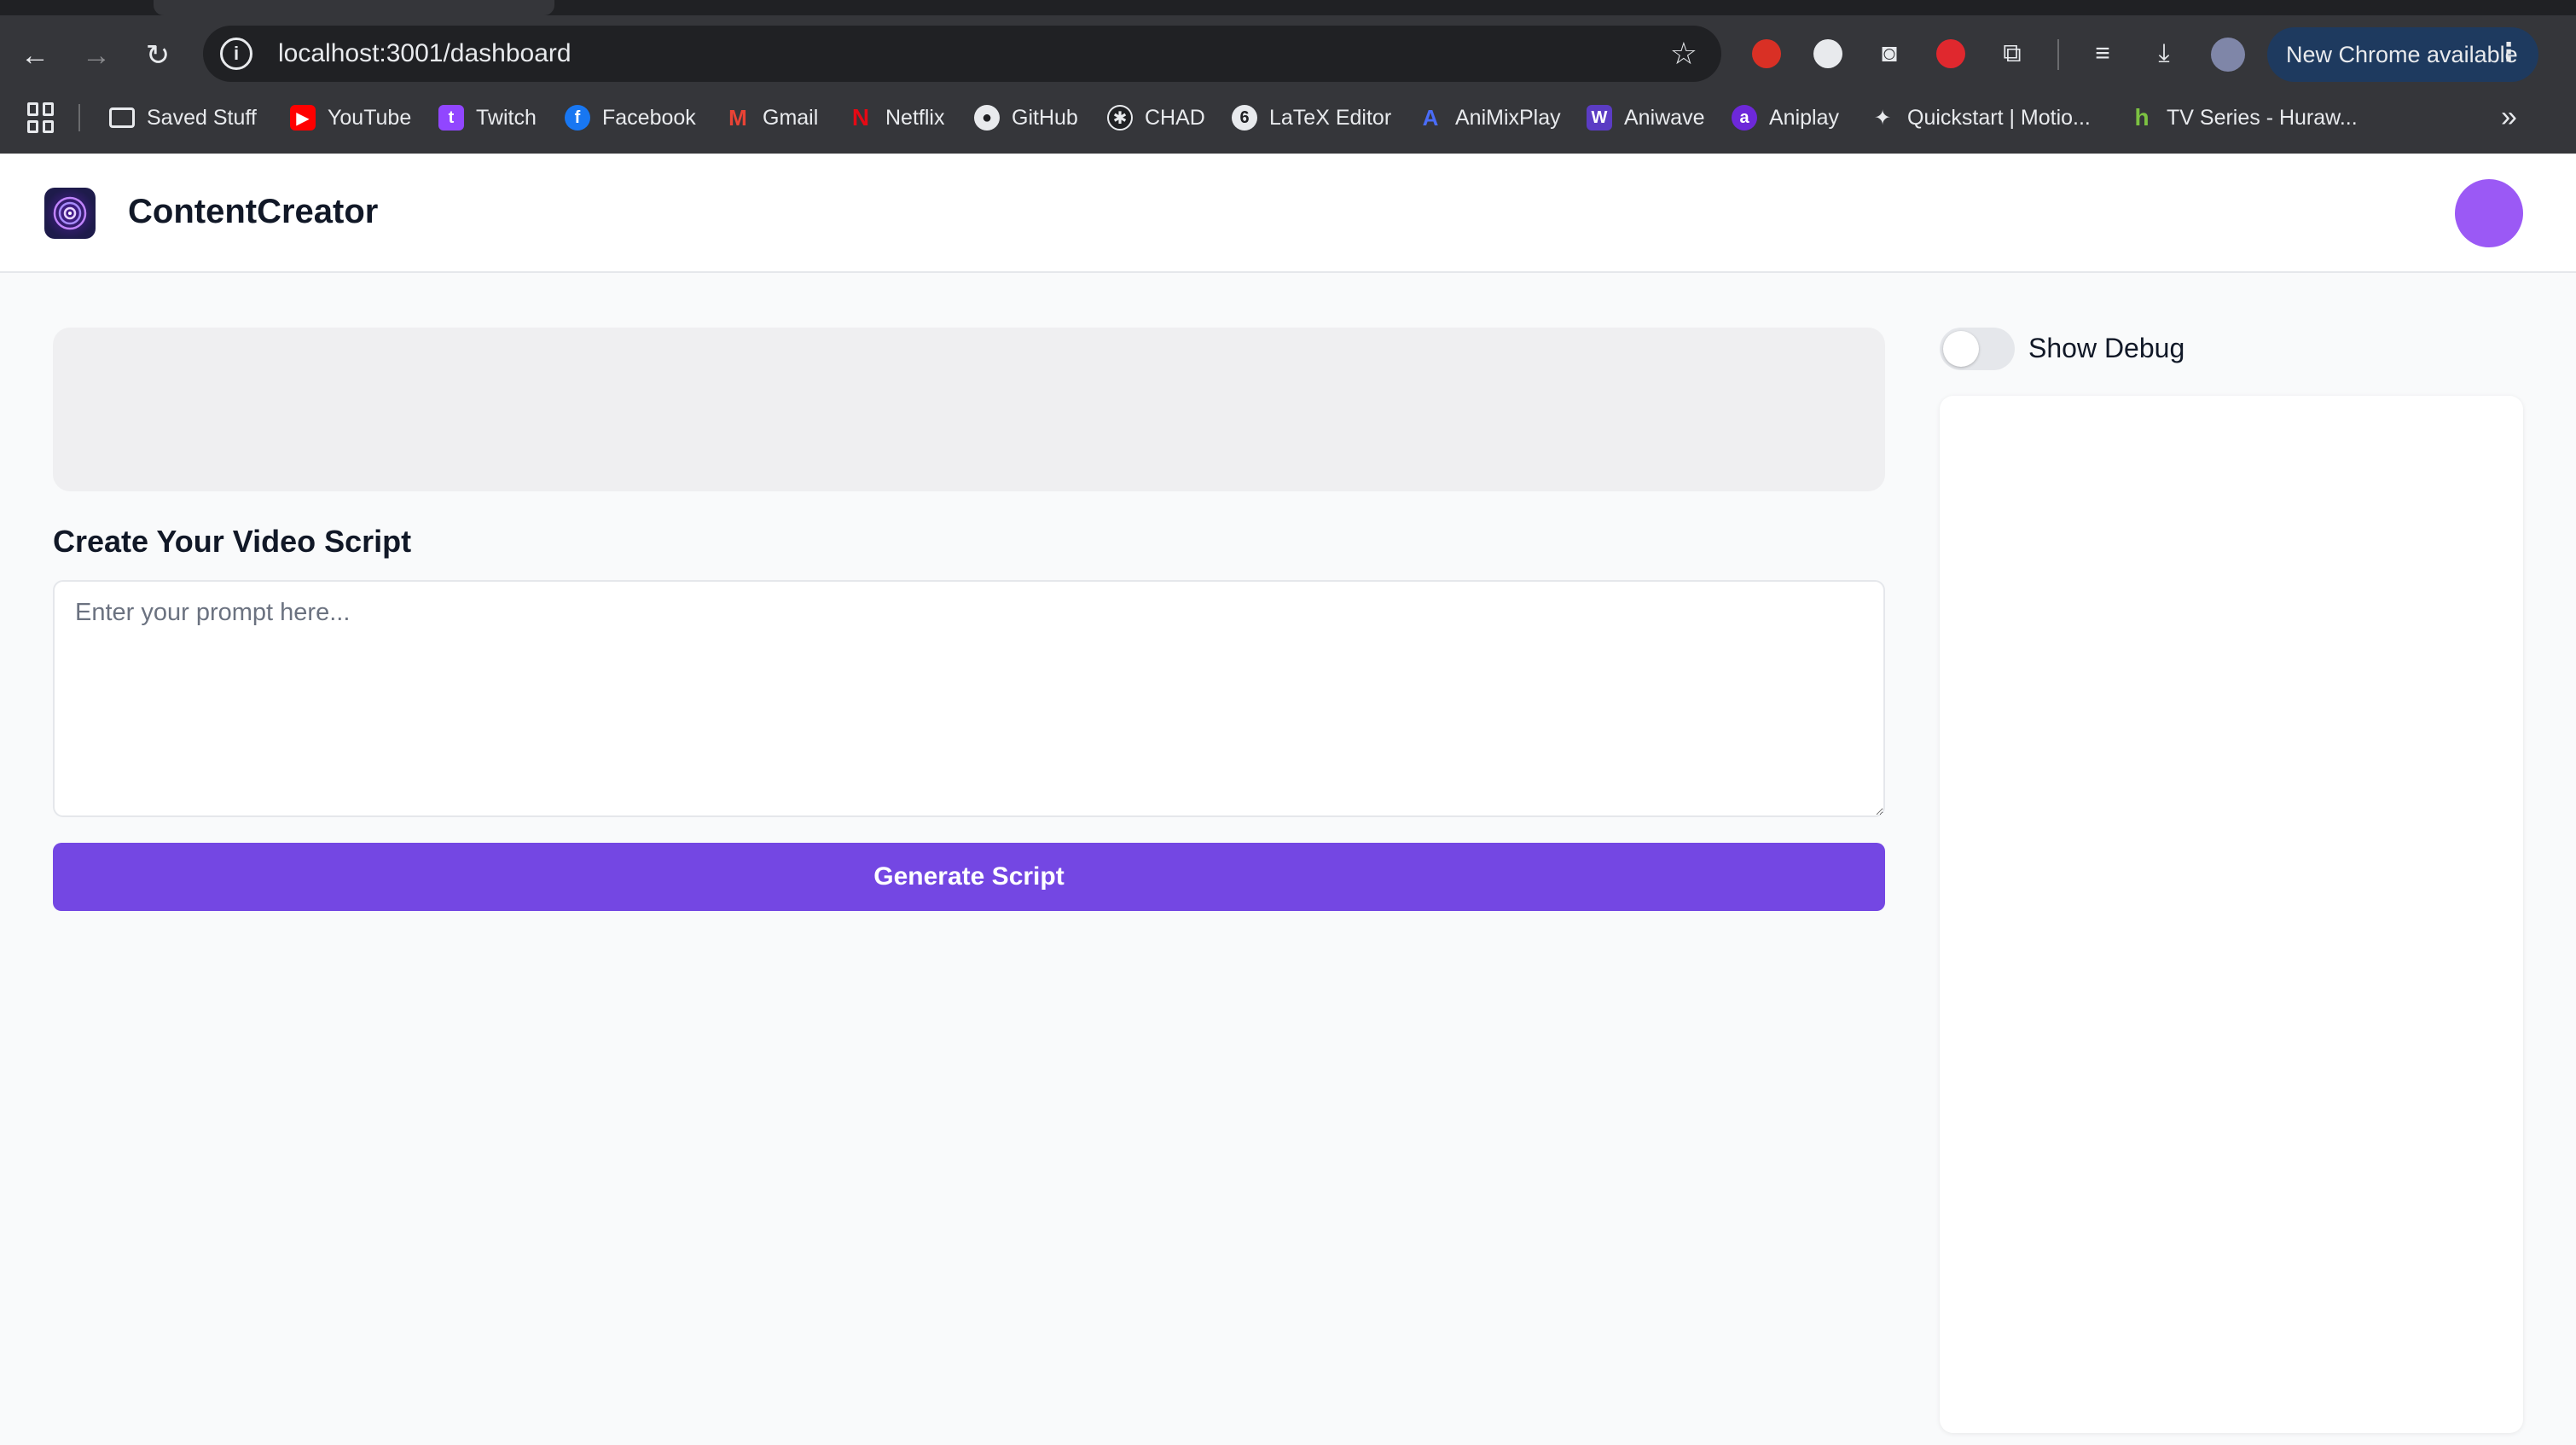  I want to click on github-icon: ●, so click(987, 118).